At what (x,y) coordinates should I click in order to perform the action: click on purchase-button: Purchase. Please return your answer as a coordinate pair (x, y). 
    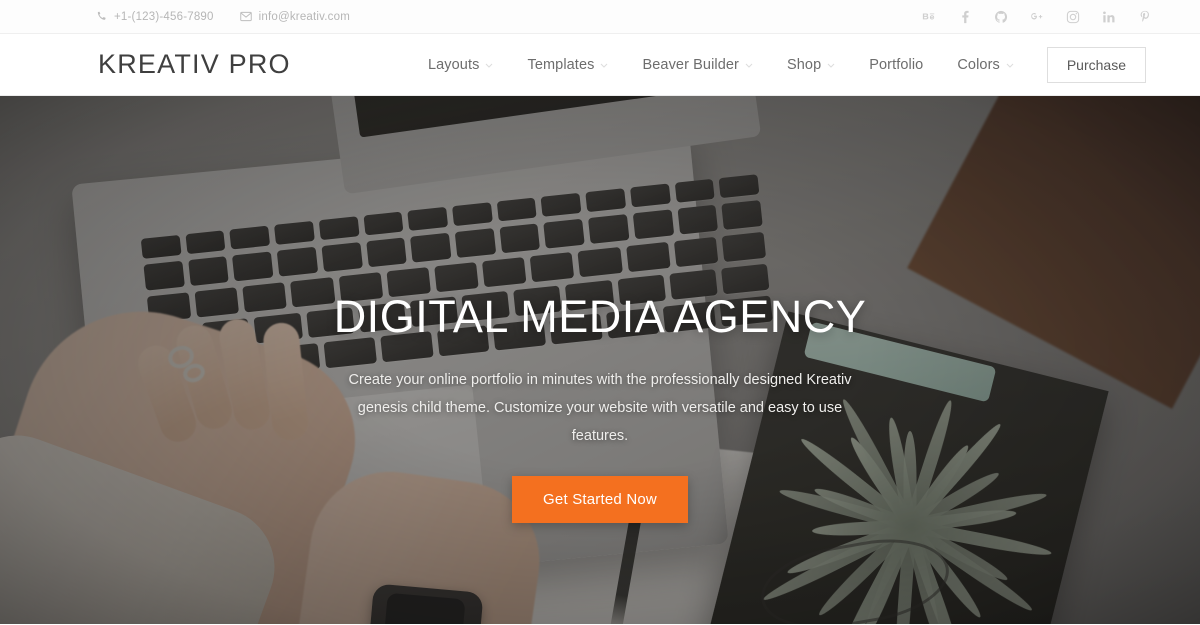
    Looking at the image, I should click on (1096, 64).